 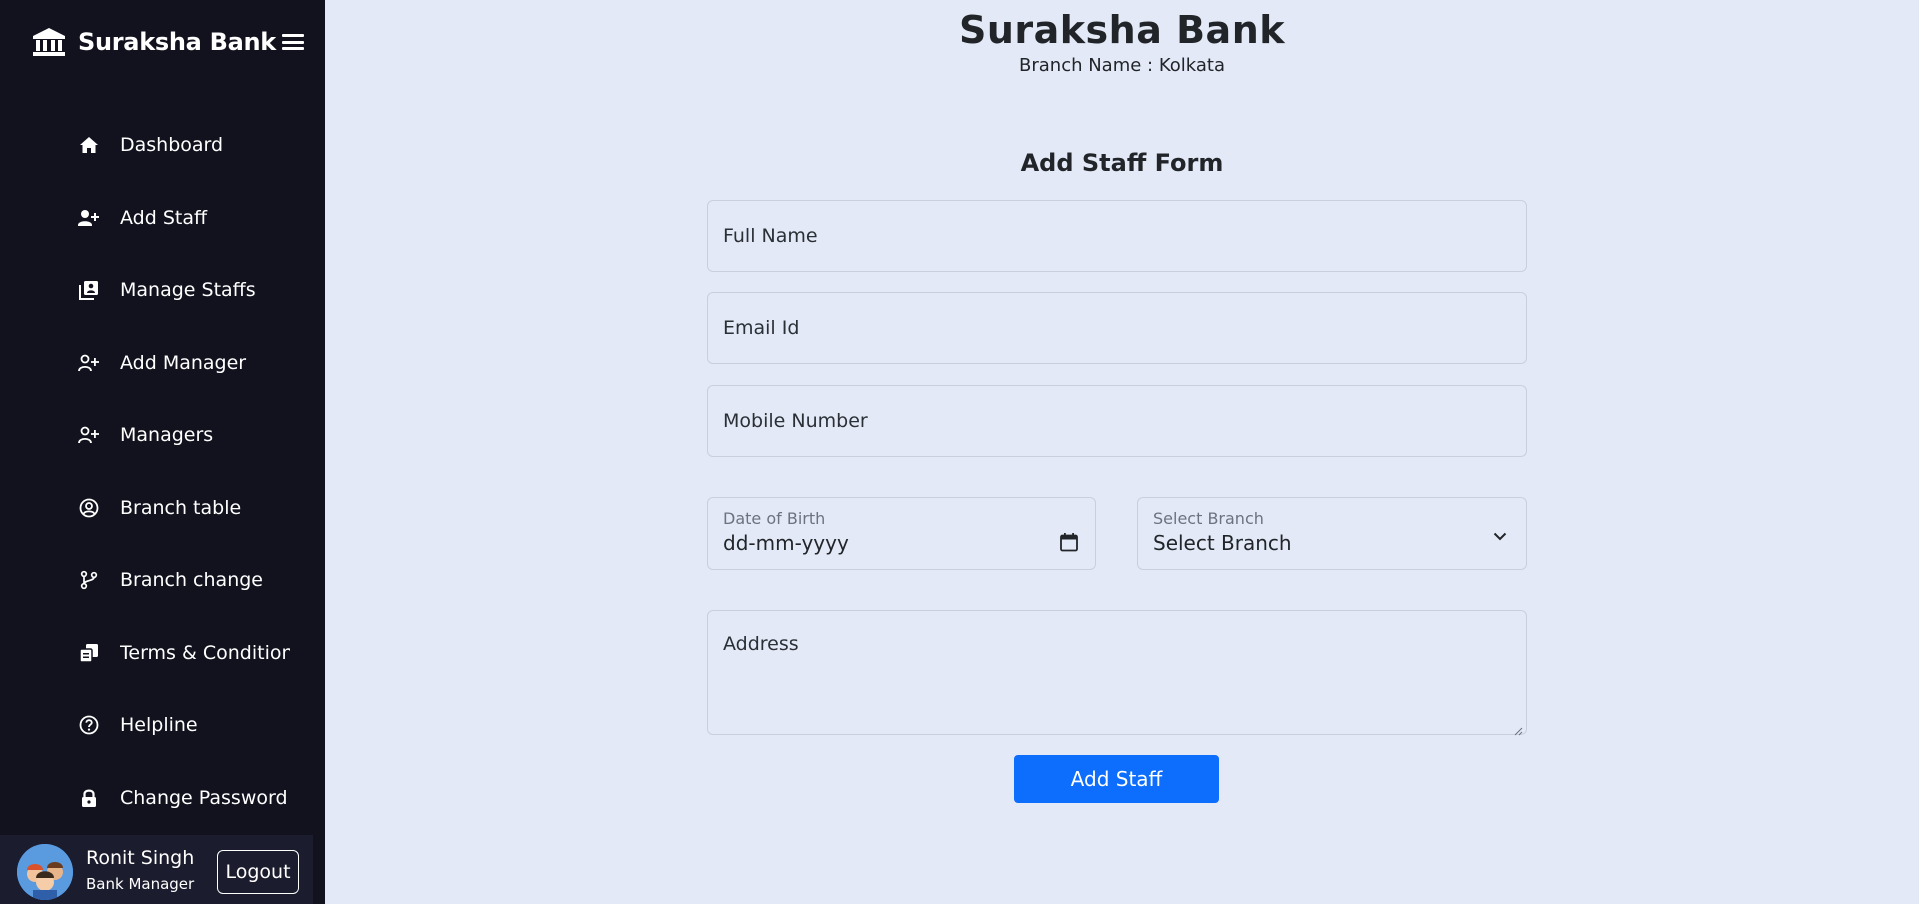 What do you see at coordinates (1069, 542) in the screenshot?
I see `calendar-icon` at bounding box center [1069, 542].